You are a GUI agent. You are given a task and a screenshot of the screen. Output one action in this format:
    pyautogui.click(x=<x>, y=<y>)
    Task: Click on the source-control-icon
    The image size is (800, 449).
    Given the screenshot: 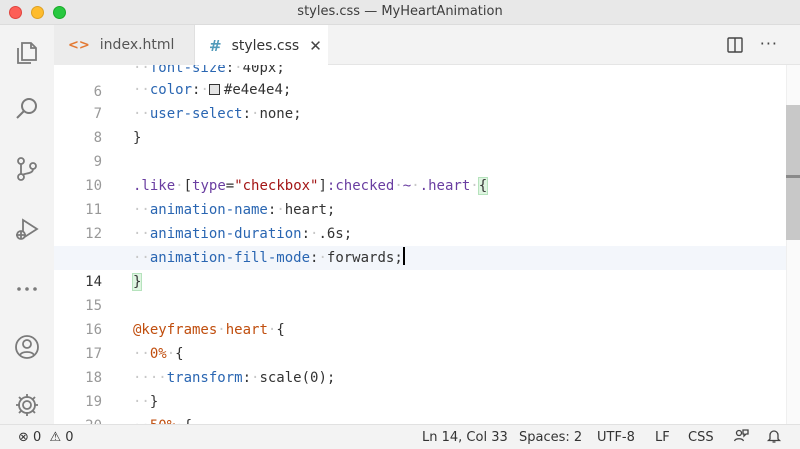 What is the action you would take?
    pyautogui.click(x=27, y=169)
    